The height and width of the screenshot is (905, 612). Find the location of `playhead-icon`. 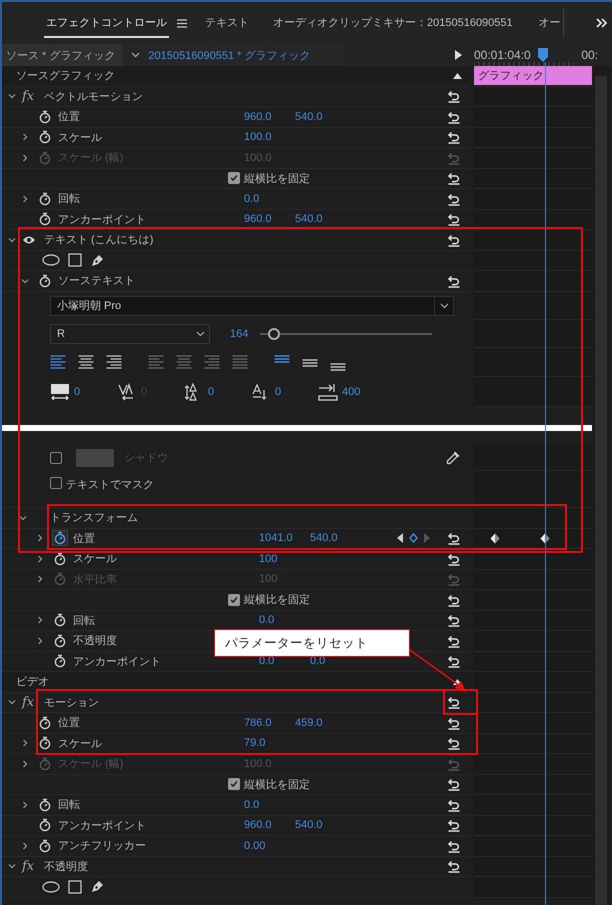

playhead-icon is located at coordinates (543, 55).